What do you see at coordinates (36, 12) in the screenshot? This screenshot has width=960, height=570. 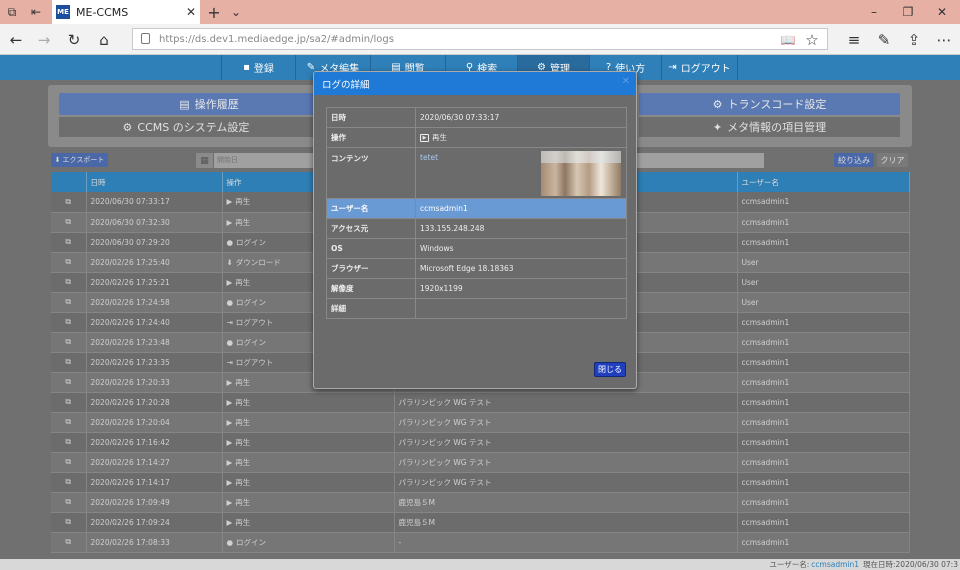 I see `set-aside-icon: ⇤` at bounding box center [36, 12].